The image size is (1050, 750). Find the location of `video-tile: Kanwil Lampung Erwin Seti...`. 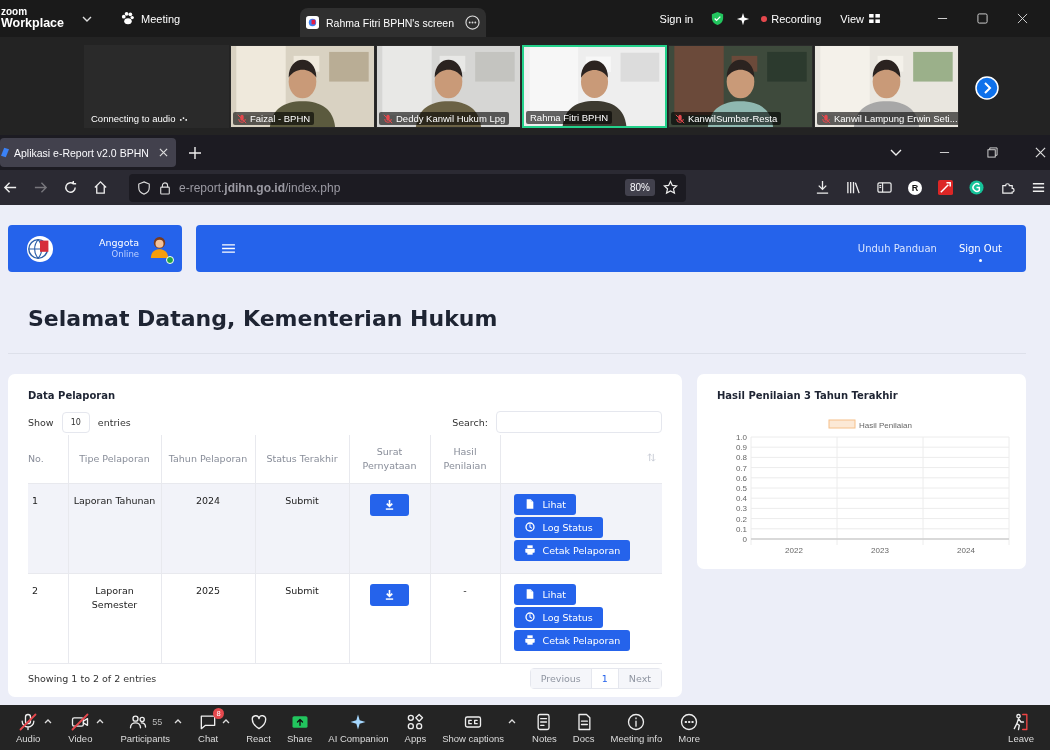

video-tile: Kanwil Lampung Erwin Seti... is located at coordinates (886, 86).